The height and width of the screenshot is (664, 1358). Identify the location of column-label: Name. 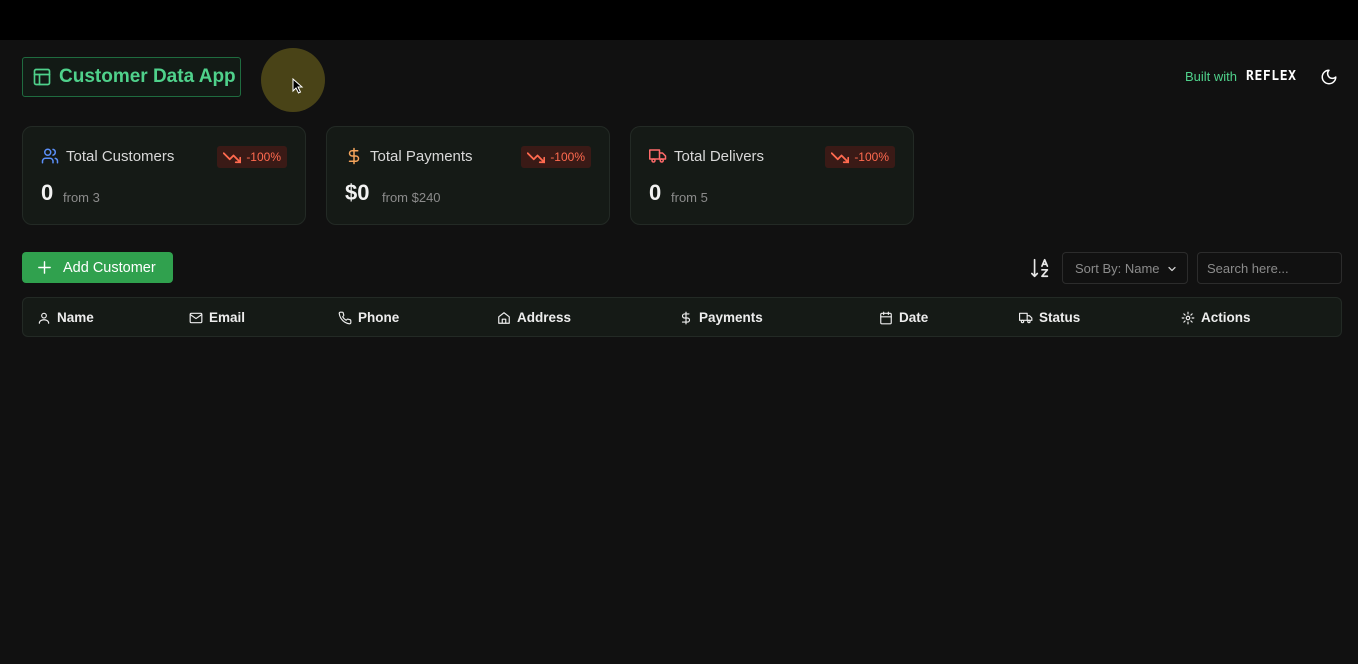
(75, 317).